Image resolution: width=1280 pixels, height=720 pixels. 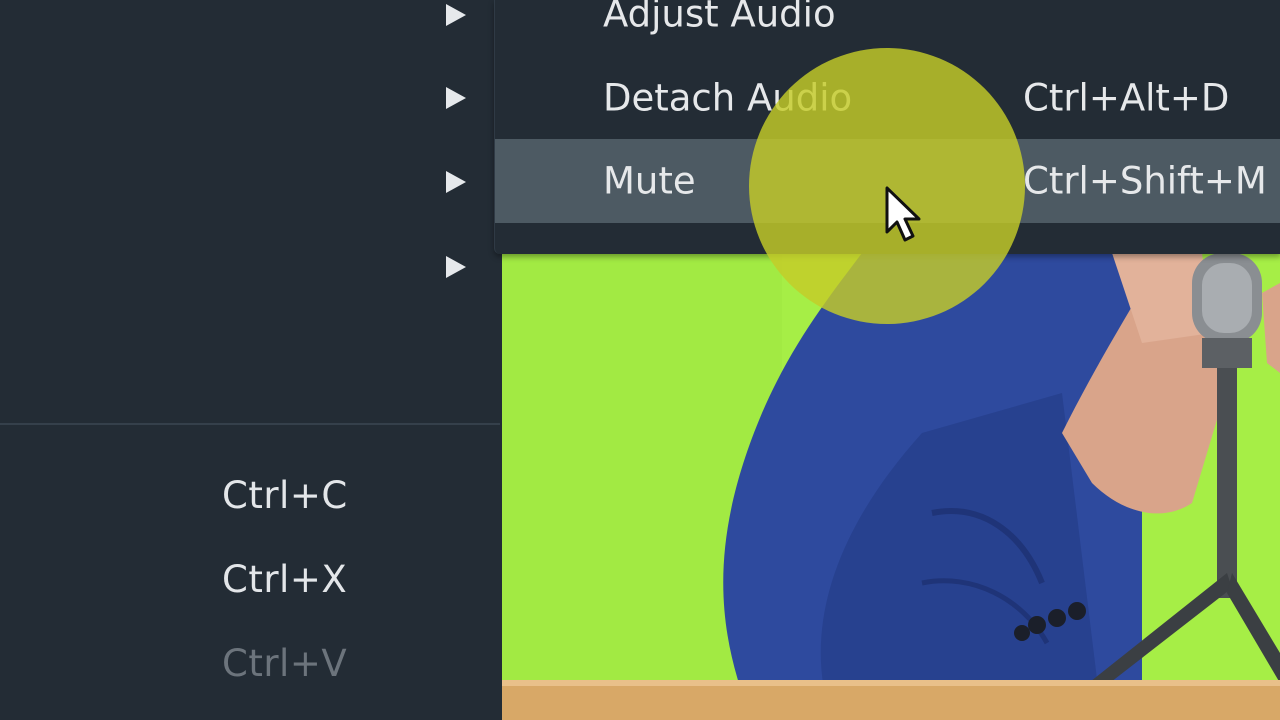 What do you see at coordinates (250, 424) in the screenshot?
I see `menu-divider` at bounding box center [250, 424].